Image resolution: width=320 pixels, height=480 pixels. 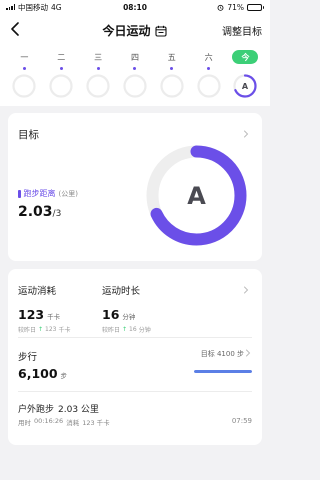 I want to click on steps-value-row: 6,100 步, so click(x=42, y=373).